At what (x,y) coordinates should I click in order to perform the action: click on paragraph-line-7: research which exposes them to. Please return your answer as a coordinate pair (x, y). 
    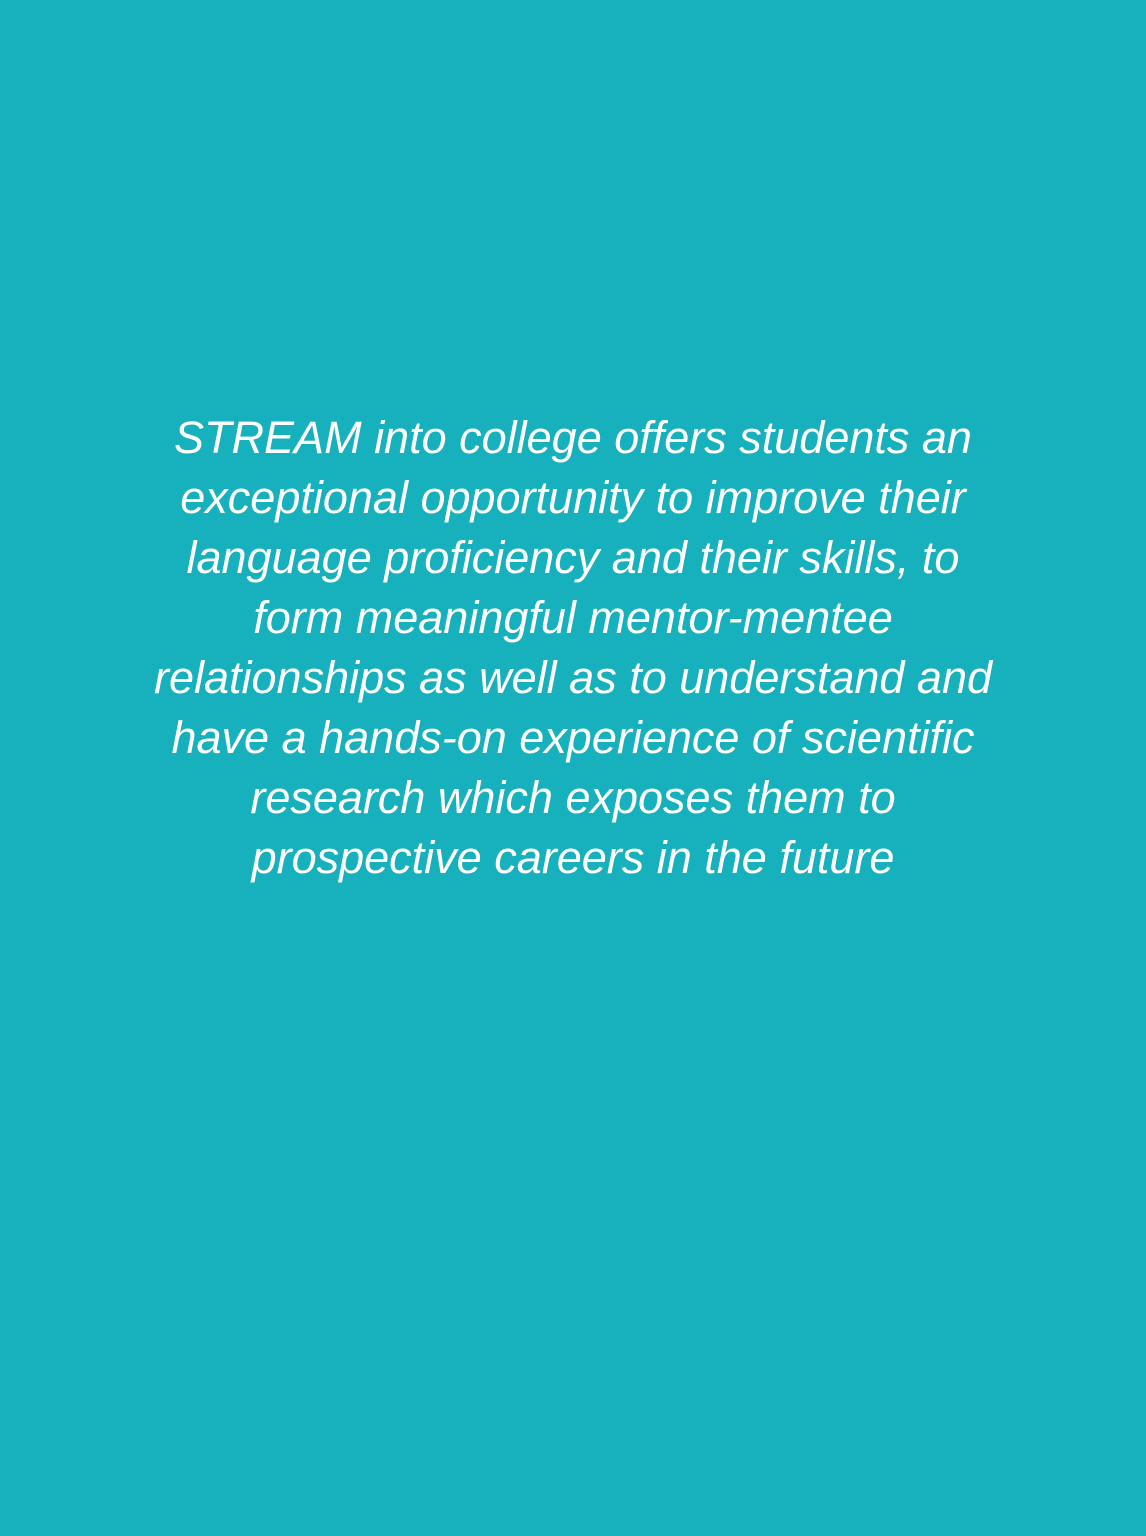
    Looking at the image, I should click on (573, 797).